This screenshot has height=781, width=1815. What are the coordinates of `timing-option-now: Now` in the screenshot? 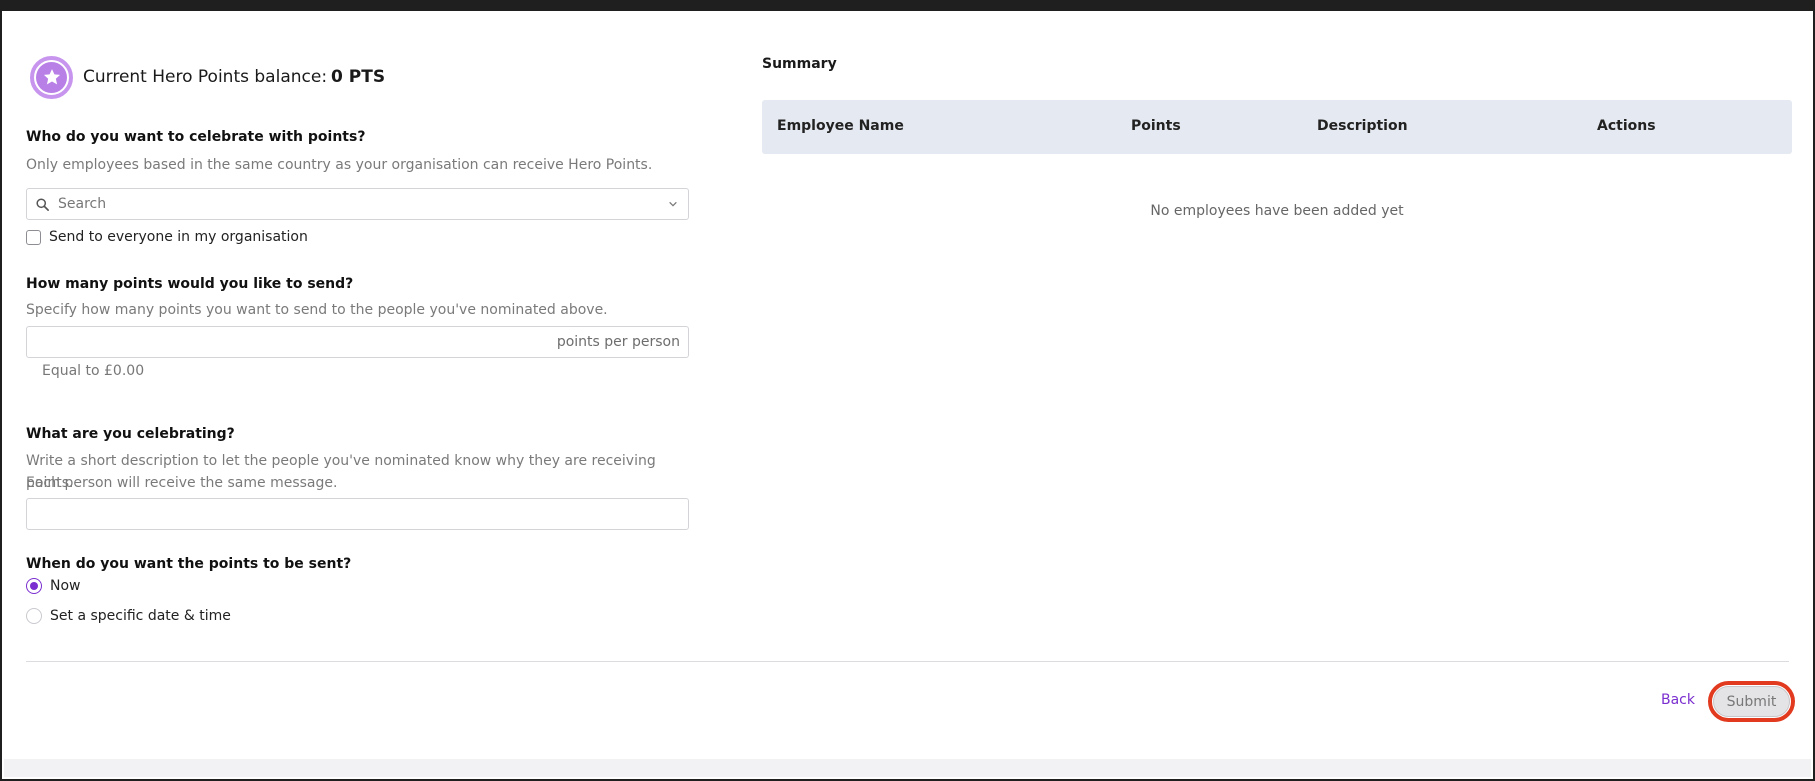 It's located at (53, 586).